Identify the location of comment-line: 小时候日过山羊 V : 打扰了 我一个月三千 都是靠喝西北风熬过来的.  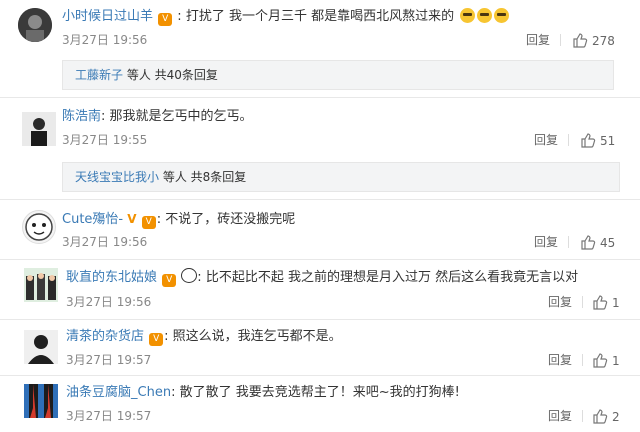
(286, 17).